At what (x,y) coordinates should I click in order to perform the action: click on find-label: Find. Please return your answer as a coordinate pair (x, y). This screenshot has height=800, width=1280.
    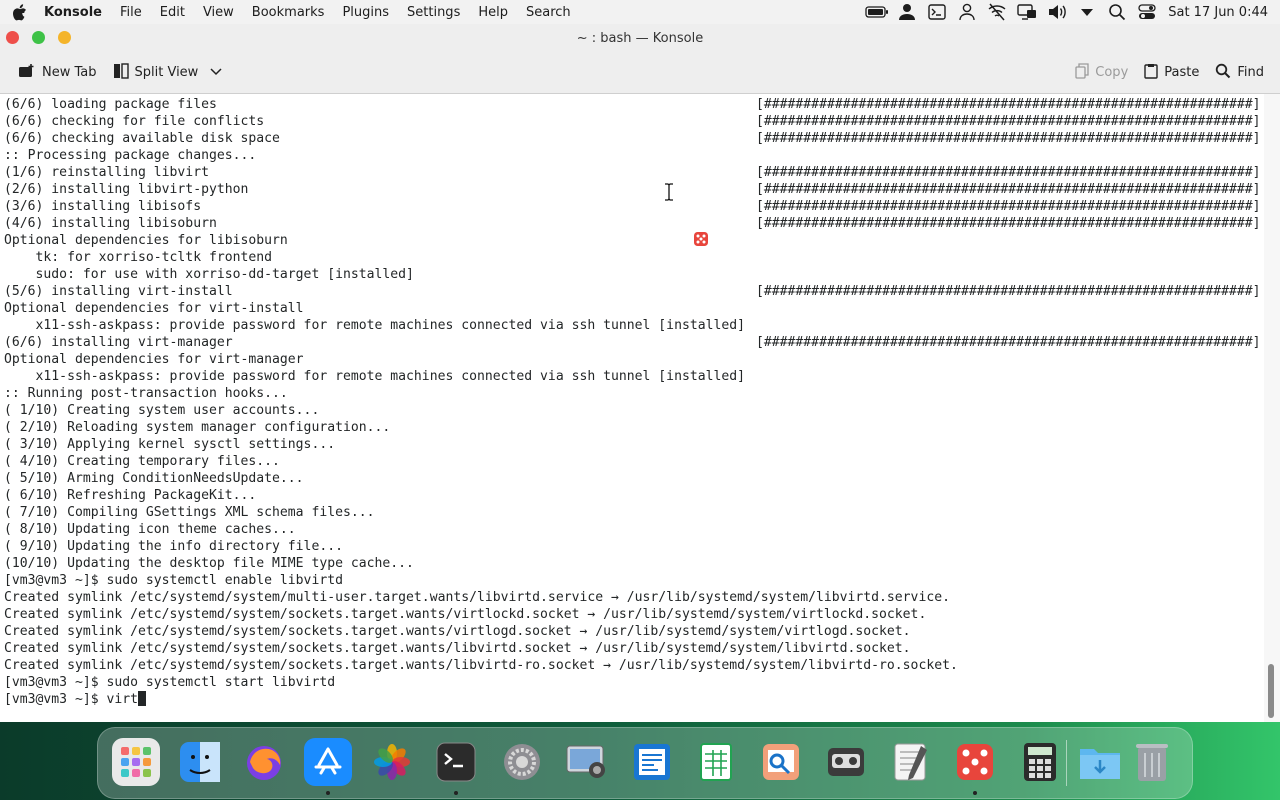
    Looking at the image, I should click on (1250, 72).